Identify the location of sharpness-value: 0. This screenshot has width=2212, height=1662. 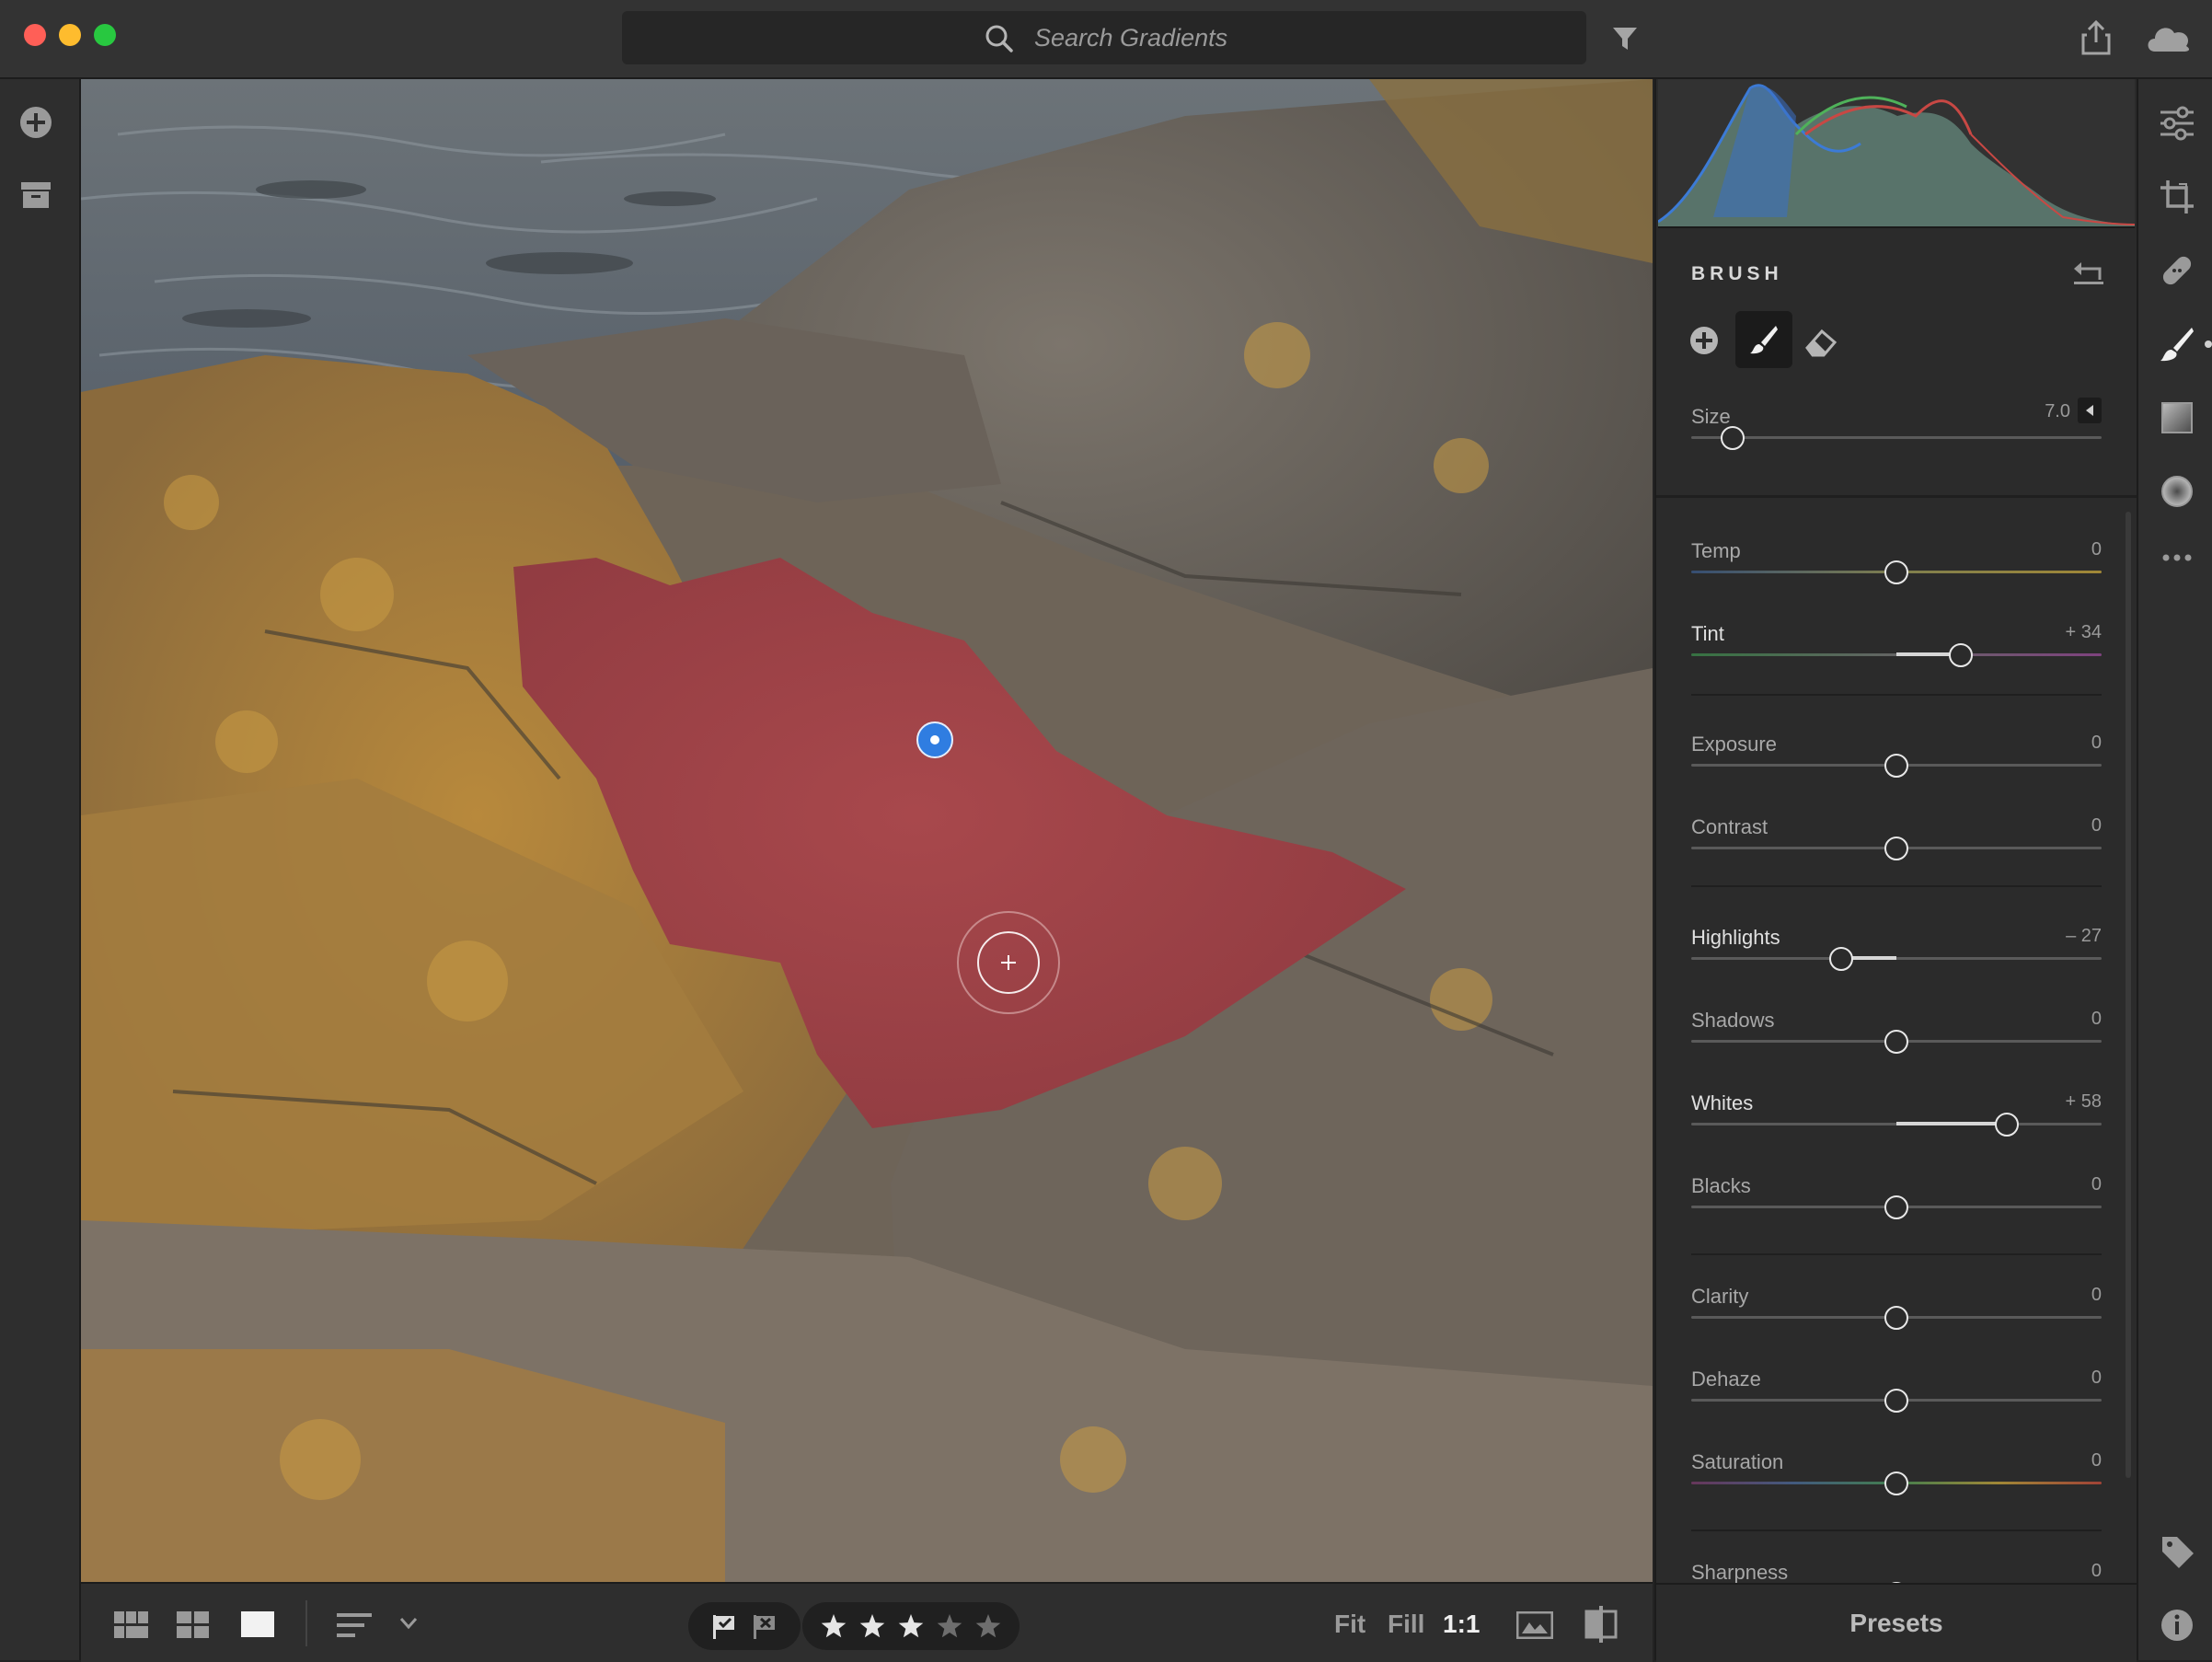
(2096, 1571).